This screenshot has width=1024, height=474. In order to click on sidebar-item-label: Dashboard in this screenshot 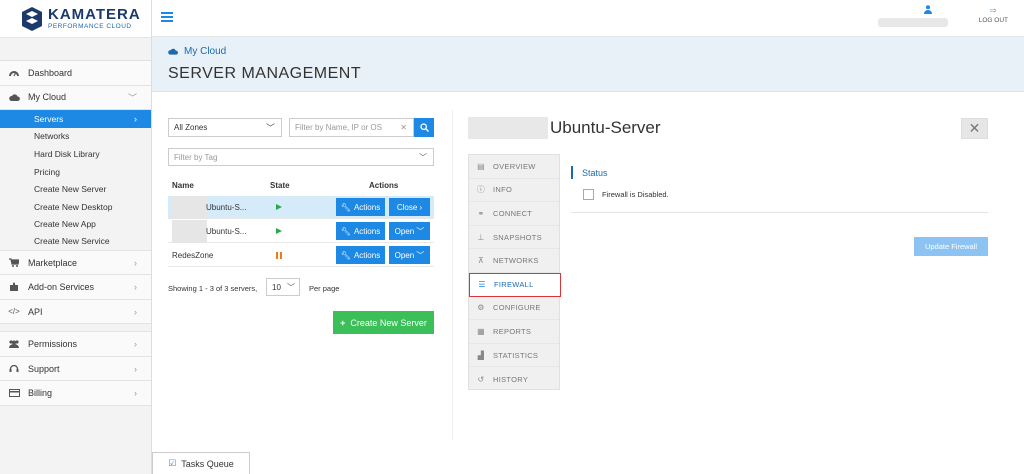, I will do `click(50, 72)`.